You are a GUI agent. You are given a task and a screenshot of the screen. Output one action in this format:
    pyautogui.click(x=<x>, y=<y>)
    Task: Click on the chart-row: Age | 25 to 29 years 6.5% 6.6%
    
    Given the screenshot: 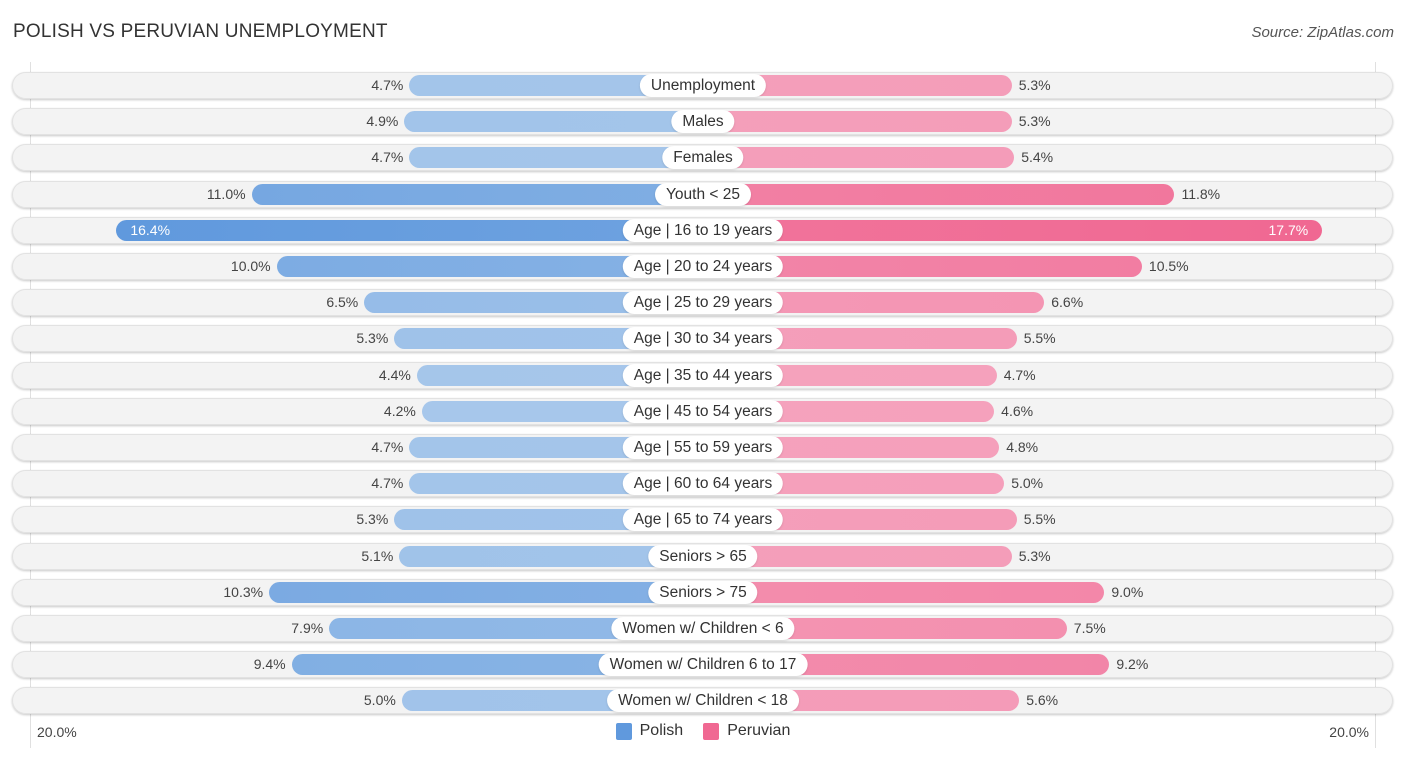 What is the action you would take?
    pyautogui.click(x=702, y=303)
    